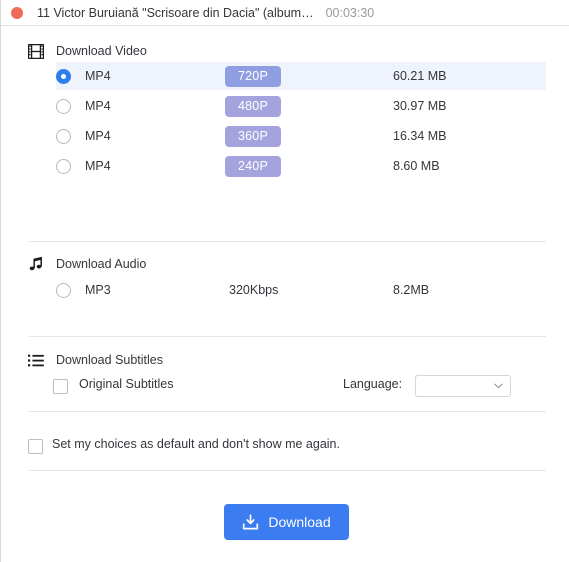 Image resolution: width=569 pixels, height=562 pixels. I want to click on audio-section-heading: Download Audio, so click(86, 264).